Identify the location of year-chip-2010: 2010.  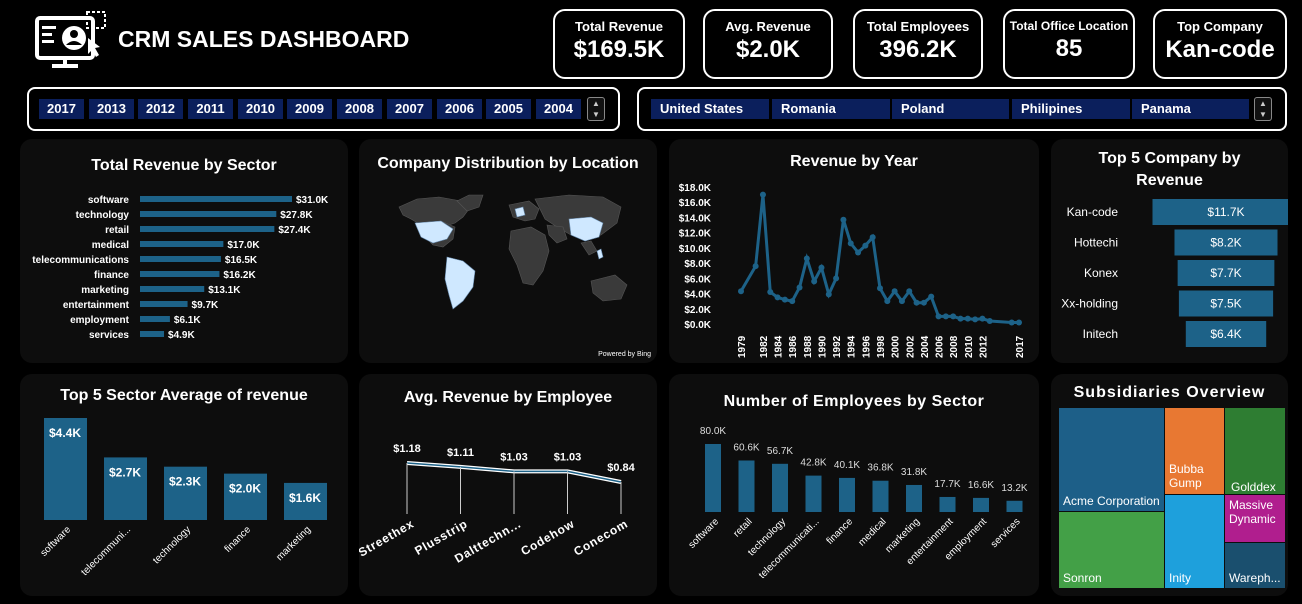
(260, 109).